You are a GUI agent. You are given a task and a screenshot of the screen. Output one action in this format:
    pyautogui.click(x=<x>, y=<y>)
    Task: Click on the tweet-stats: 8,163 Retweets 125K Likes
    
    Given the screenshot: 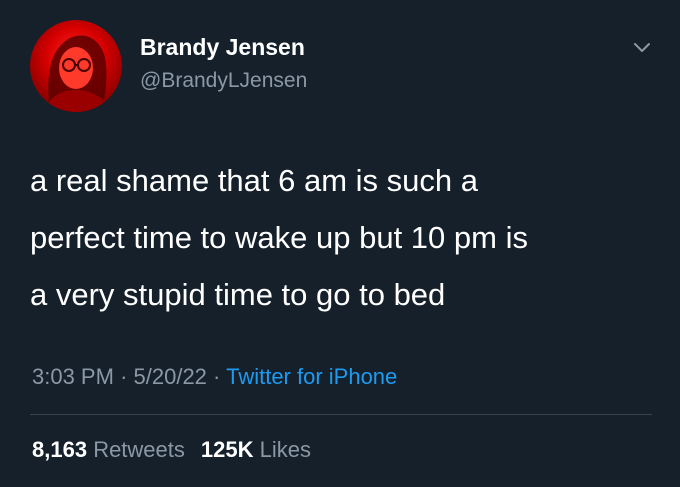 What is the action you would take?
    pyautogui.click(x=171, y=450)
    